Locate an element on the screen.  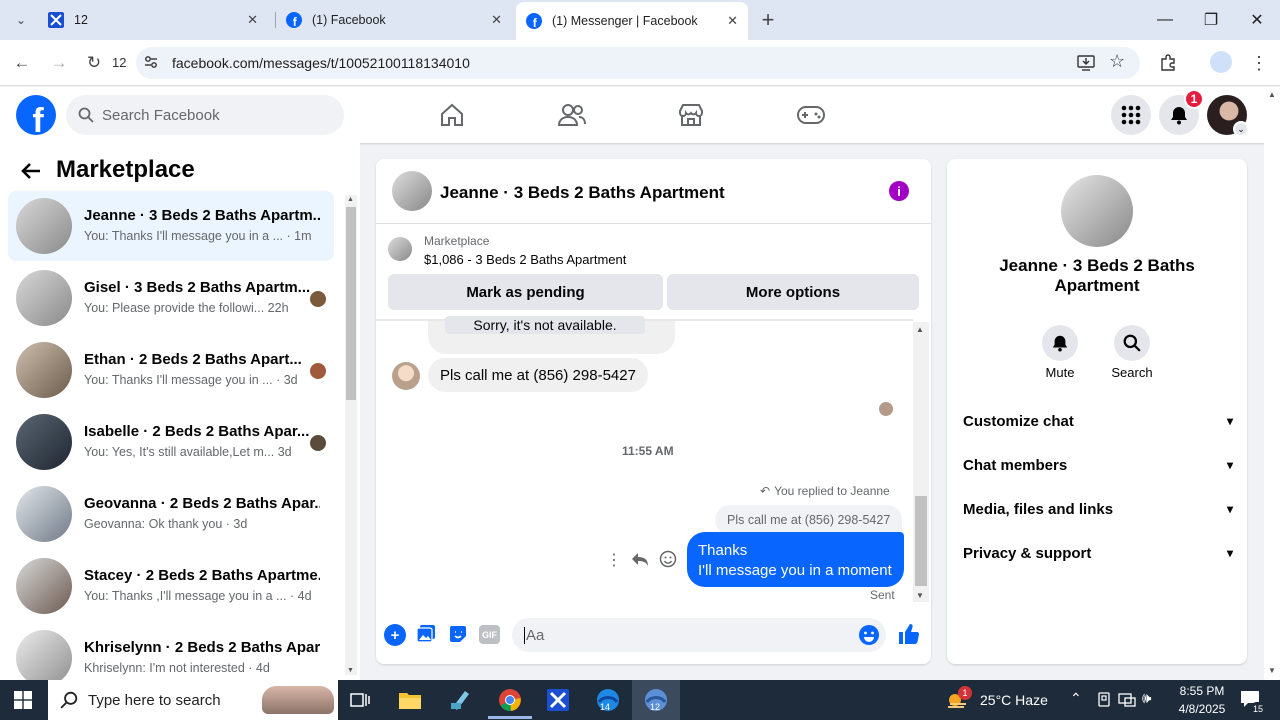
sent-status: Sent is located at coordinates (882, 595).